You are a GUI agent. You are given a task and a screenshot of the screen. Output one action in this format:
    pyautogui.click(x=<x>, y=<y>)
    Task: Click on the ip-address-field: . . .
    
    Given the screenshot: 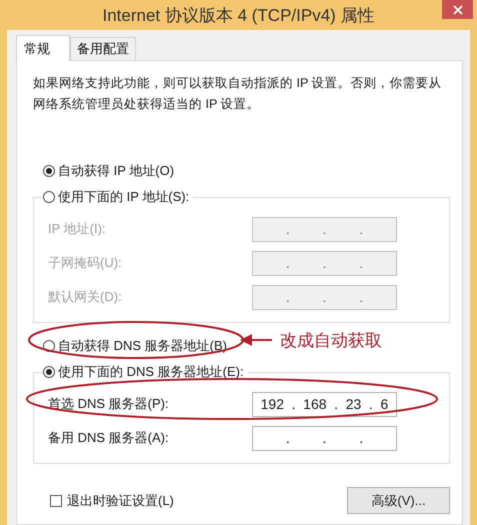 What is the action you would take?
    pyautogui.click(x=324, y=438)
    